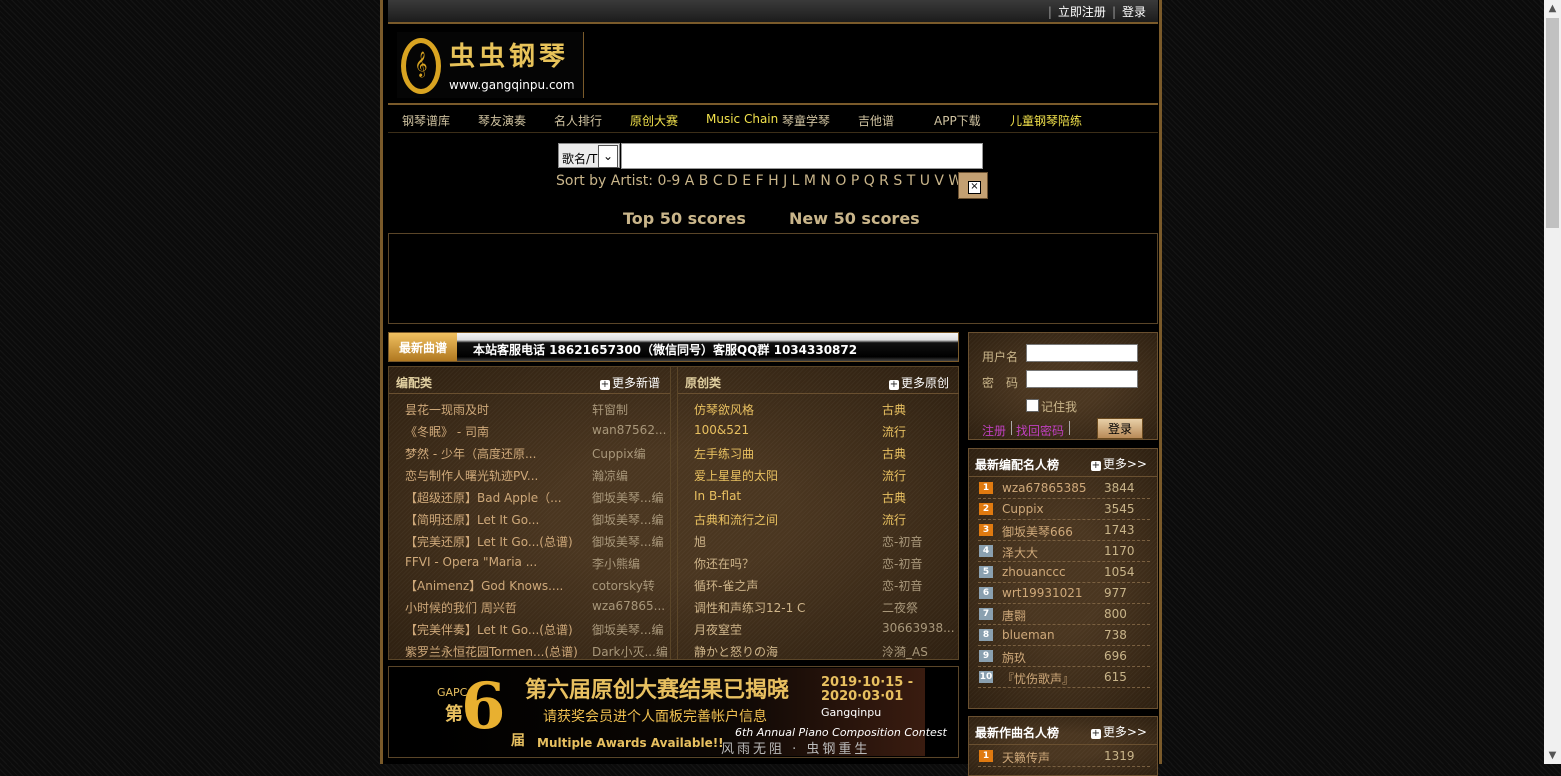 The width and height of the screenshot is (1561, 776). Describe the element at coordinates (608, 156) in the screenshot. I see `chevron-down-icon: ⌄` at that location.